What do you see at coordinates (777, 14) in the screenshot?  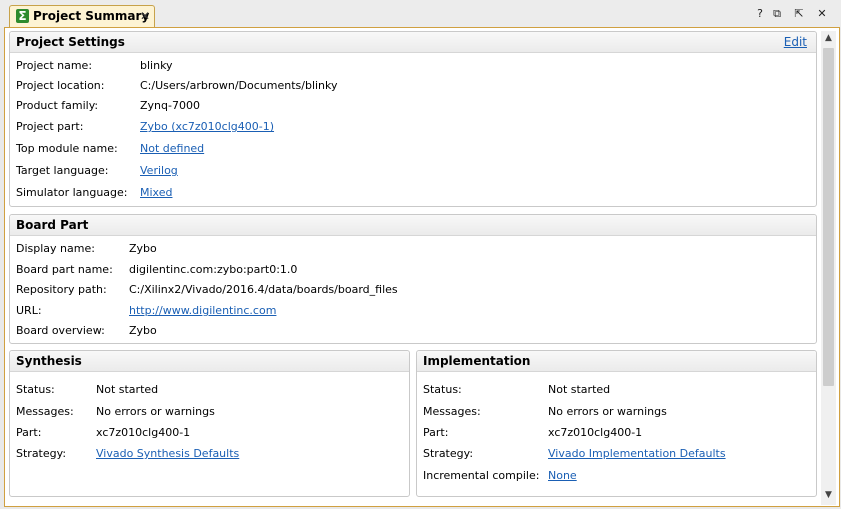 I see `restore-icon: ⧉` at bounding box center [777, 14].